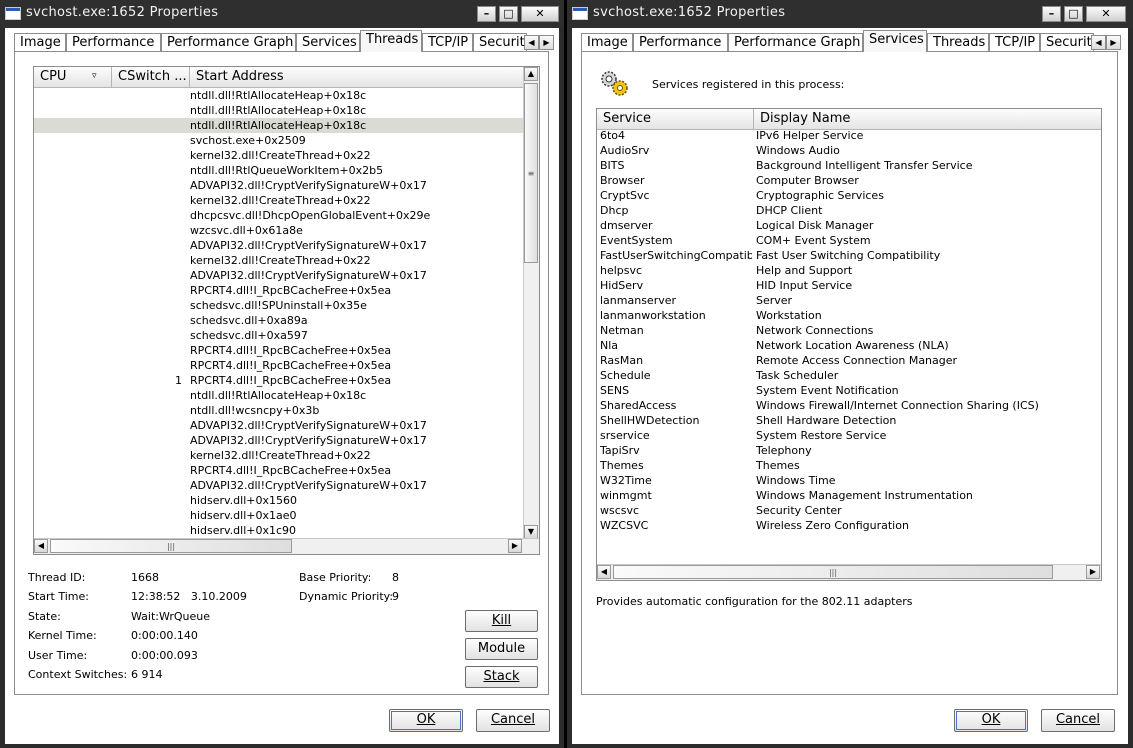  What do you see at coordinates (849, 435) in the screenshot?
I see `table-row: srservice System Restore Service` at bounding box center [849, 435].